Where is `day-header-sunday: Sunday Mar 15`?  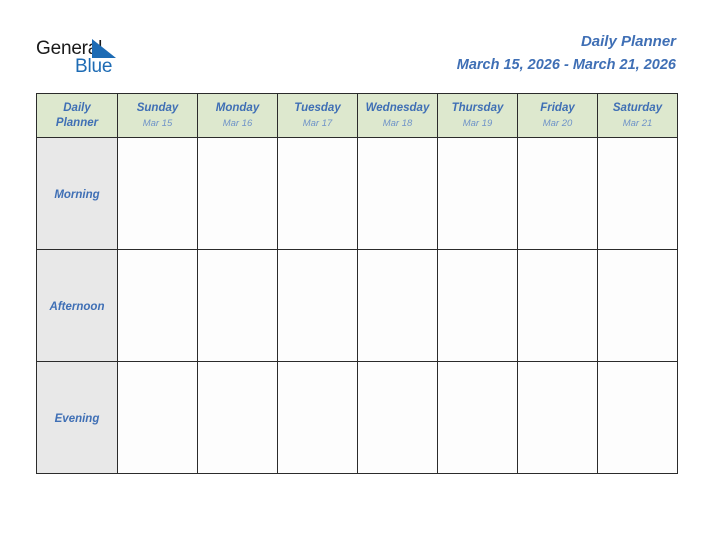 day-header-sunday: Sunday Mar 15 is located at coordinates (157, 115).